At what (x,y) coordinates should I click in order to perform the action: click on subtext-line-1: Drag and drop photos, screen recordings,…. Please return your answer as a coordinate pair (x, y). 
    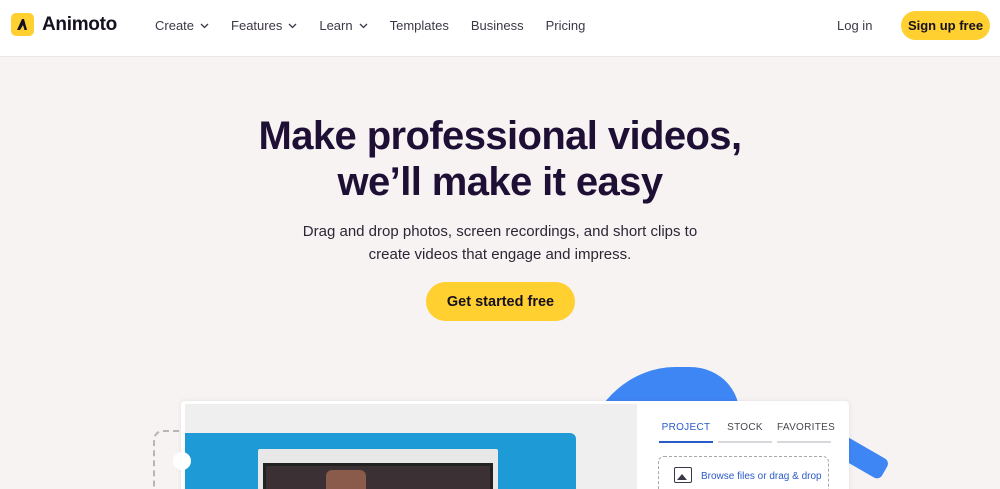
    Looking at the image, I should click on (500, 231).